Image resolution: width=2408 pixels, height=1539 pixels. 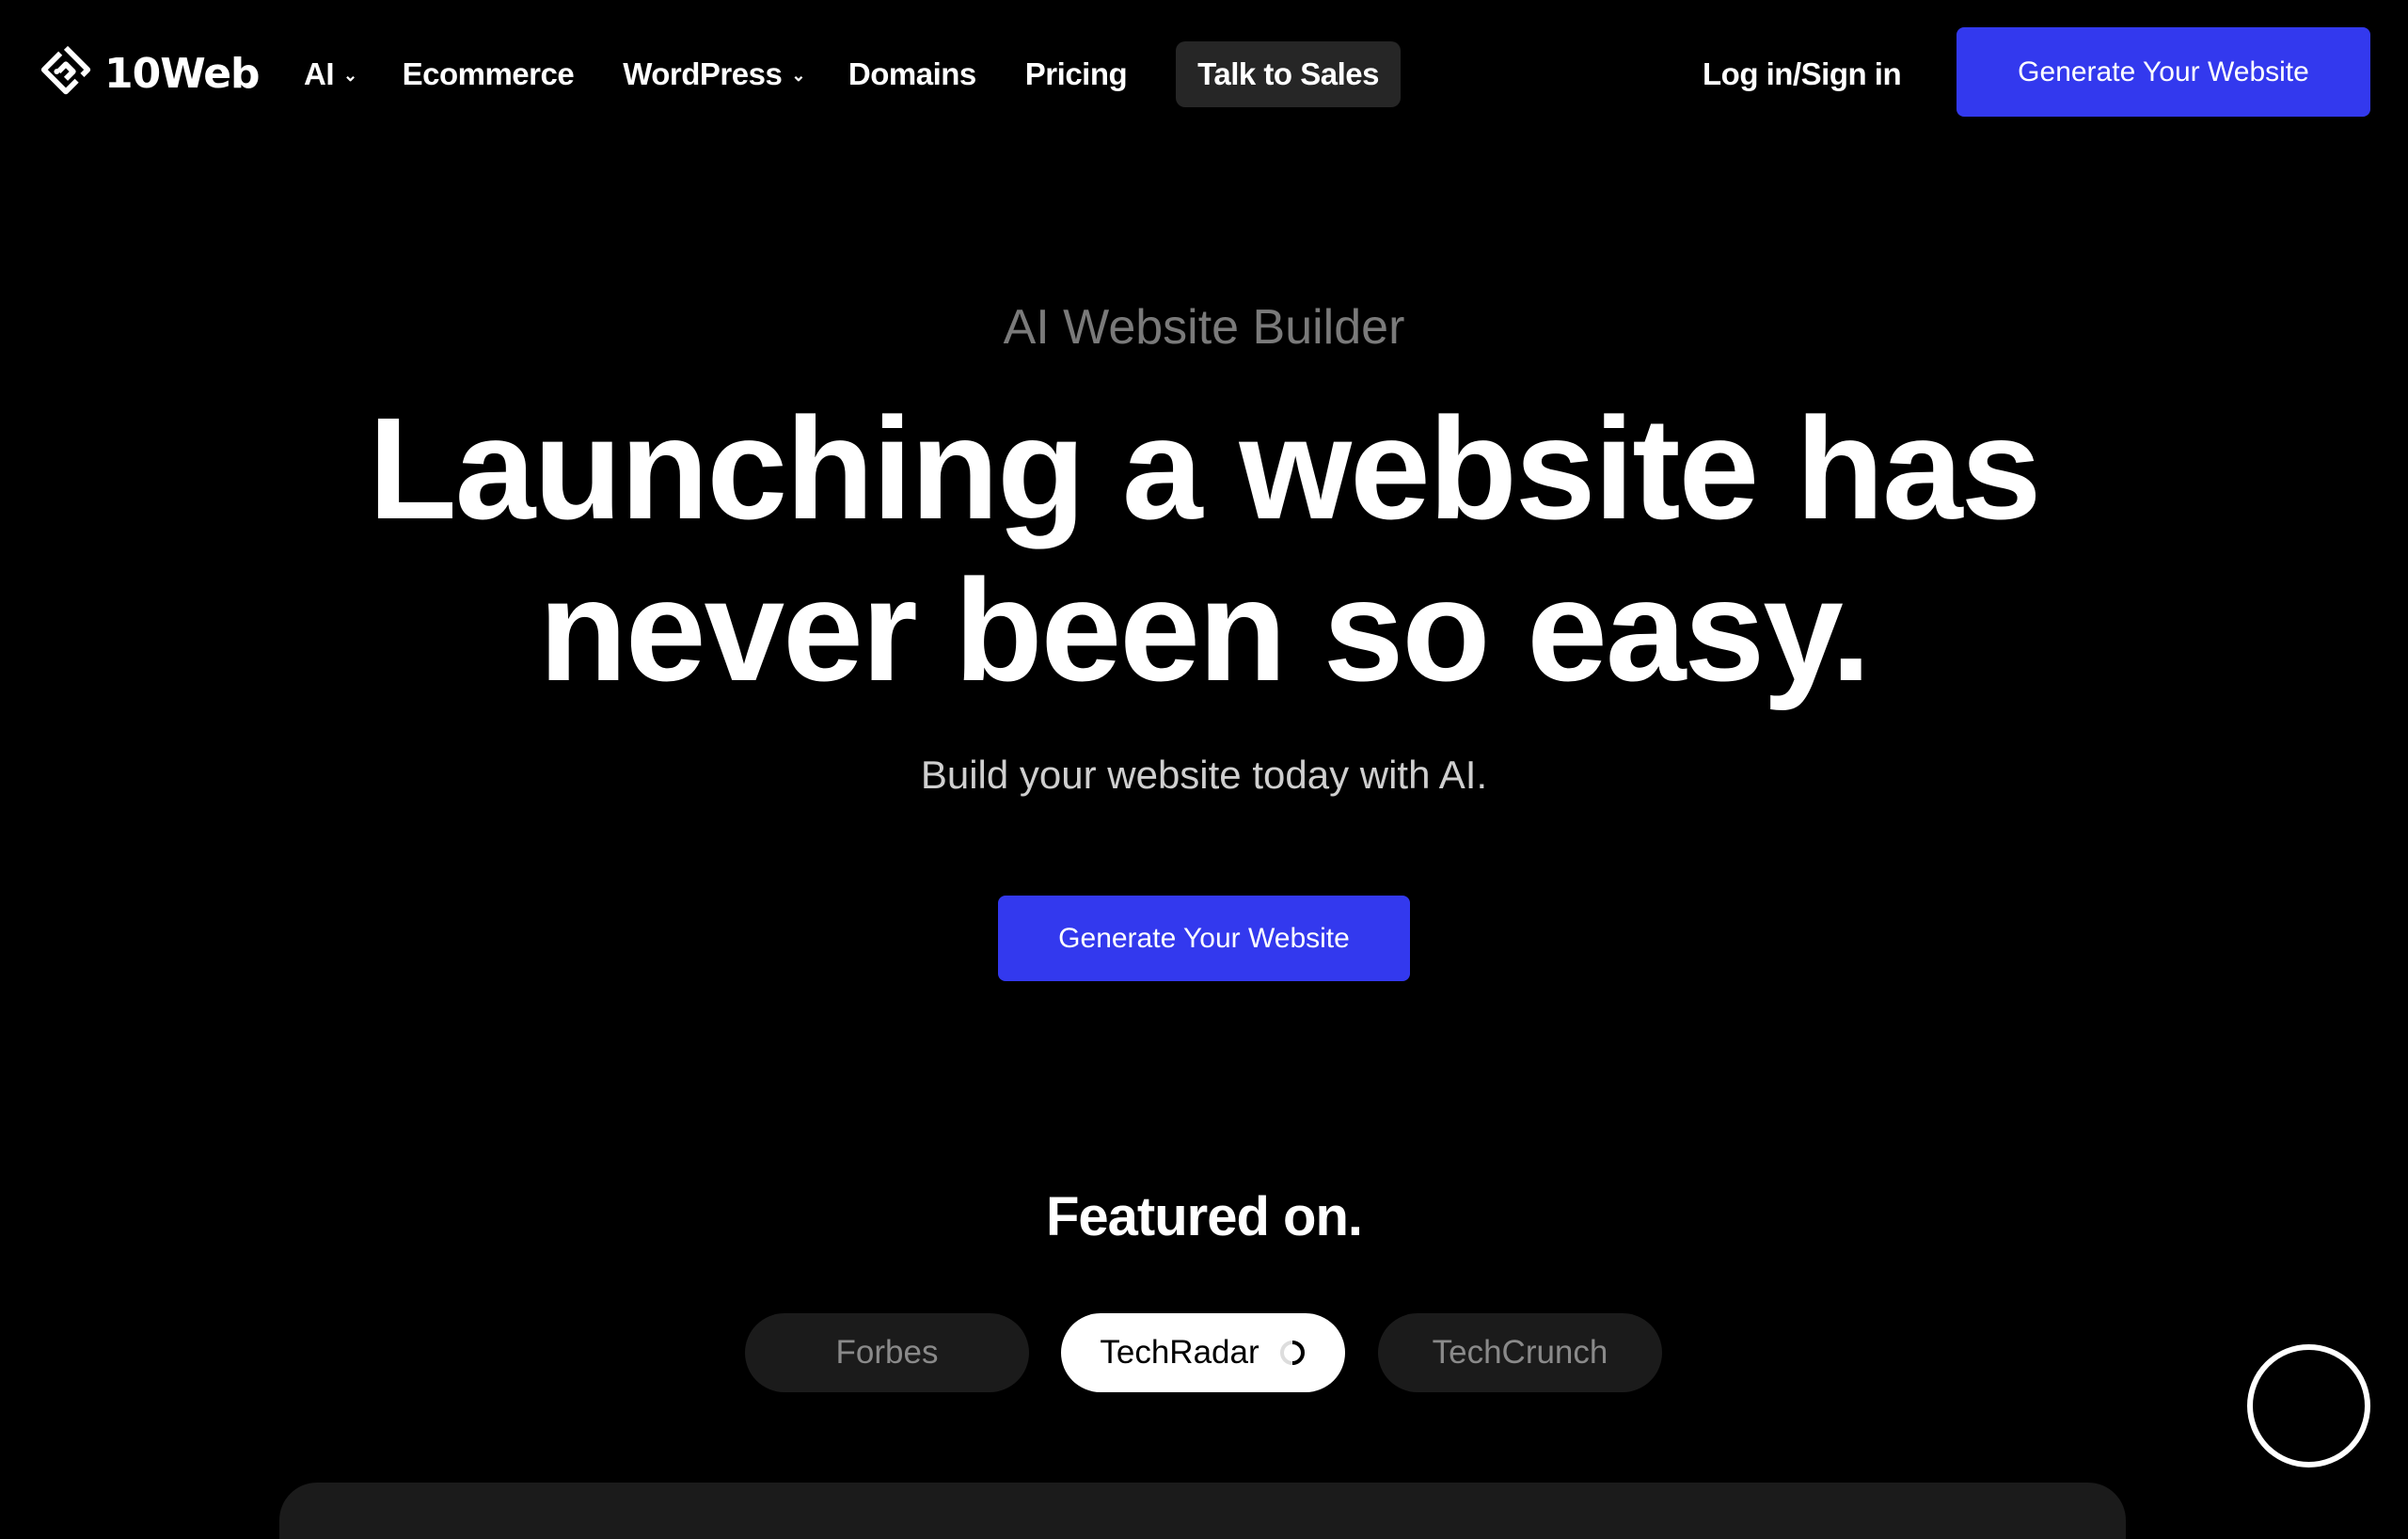 I want to click on generate-website-header-button: Generate Your Website, so click(x=2163, y=72).